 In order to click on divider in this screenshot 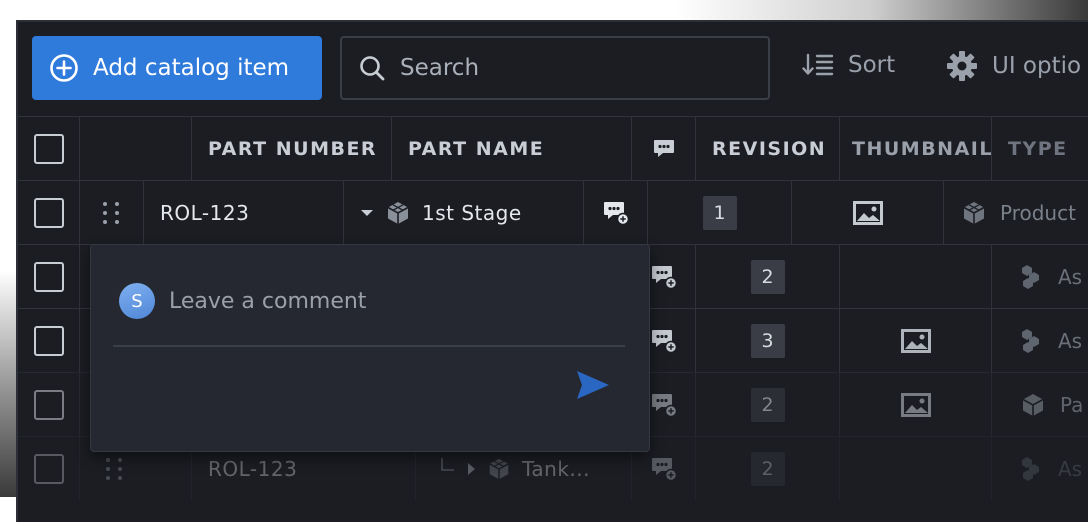, I will do `click(369, 346)`.